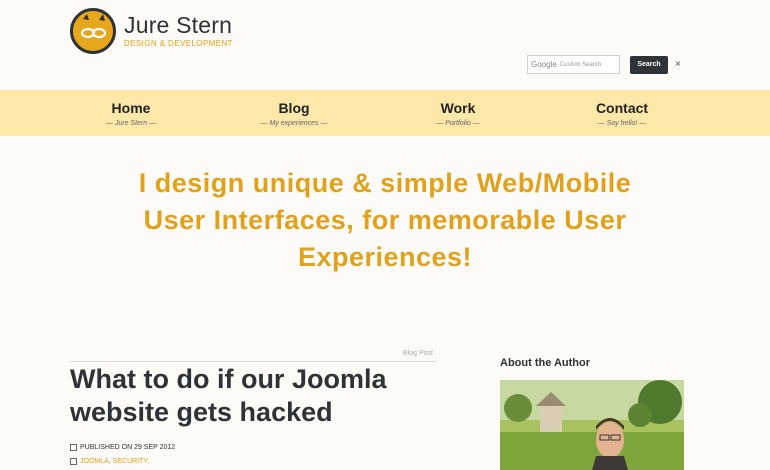 Image resolution: width=770 pixels, height=470 pixels. What do you see at coordinates (73, 461) in the screenshot?
I see `tag-icon` at bounding box center [73, 461].